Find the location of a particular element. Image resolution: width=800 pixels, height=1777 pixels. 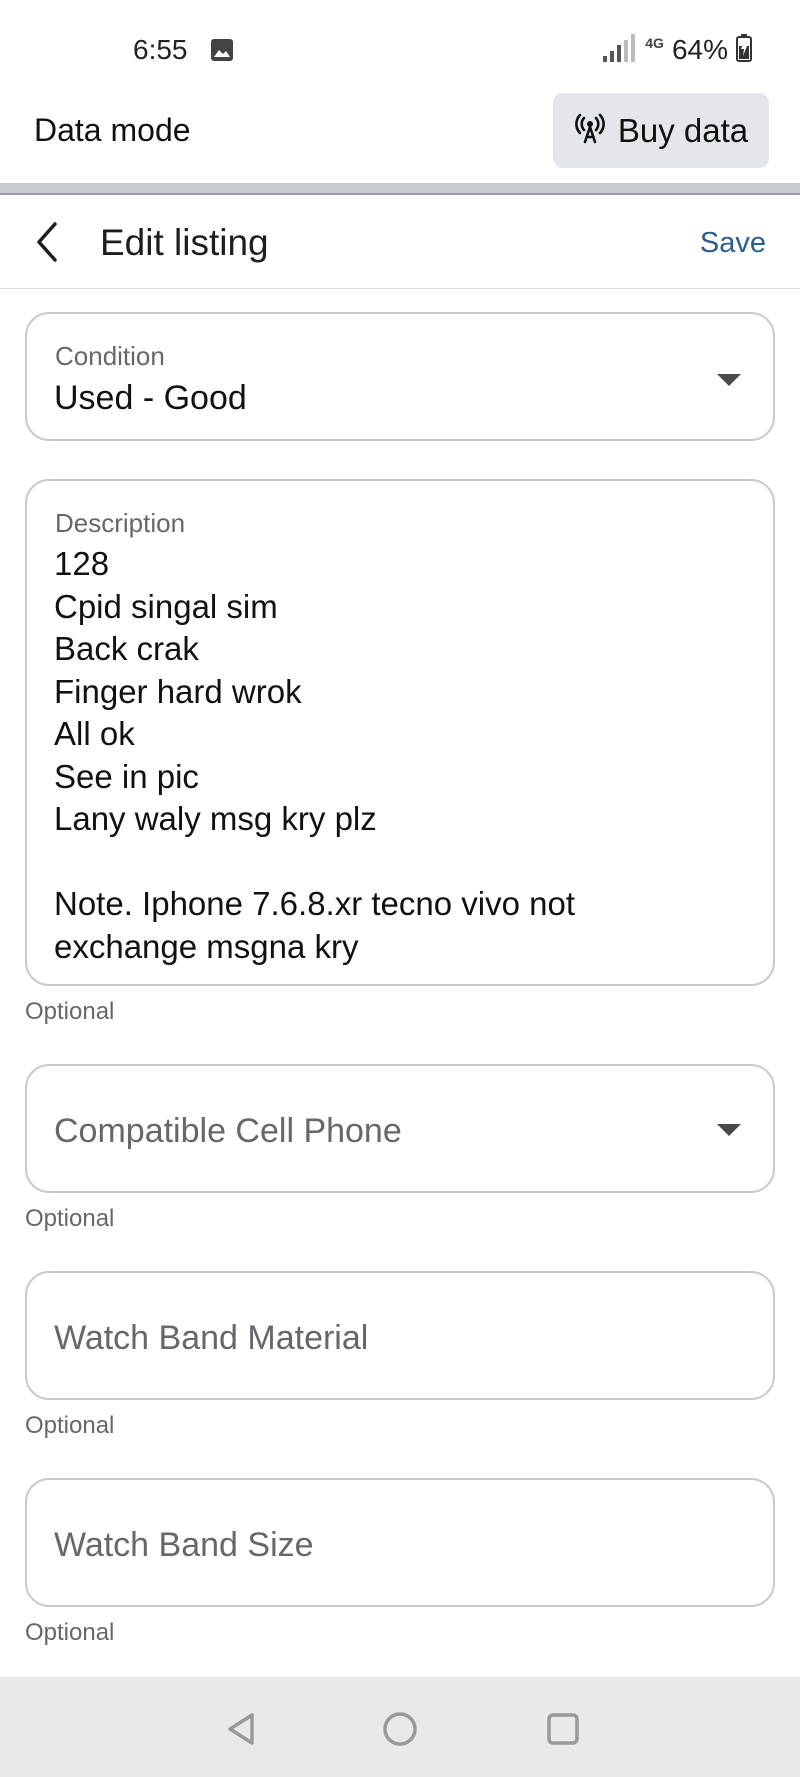

description-helper: Optional is located at coordinates (70, 1011).